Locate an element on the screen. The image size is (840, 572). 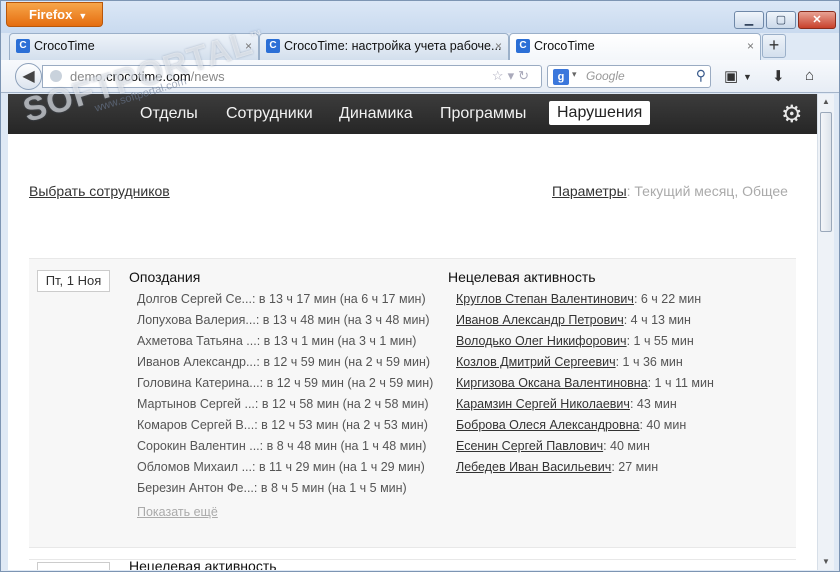
bookmarks-icon: ▣ is located at coordinates (731, 76).